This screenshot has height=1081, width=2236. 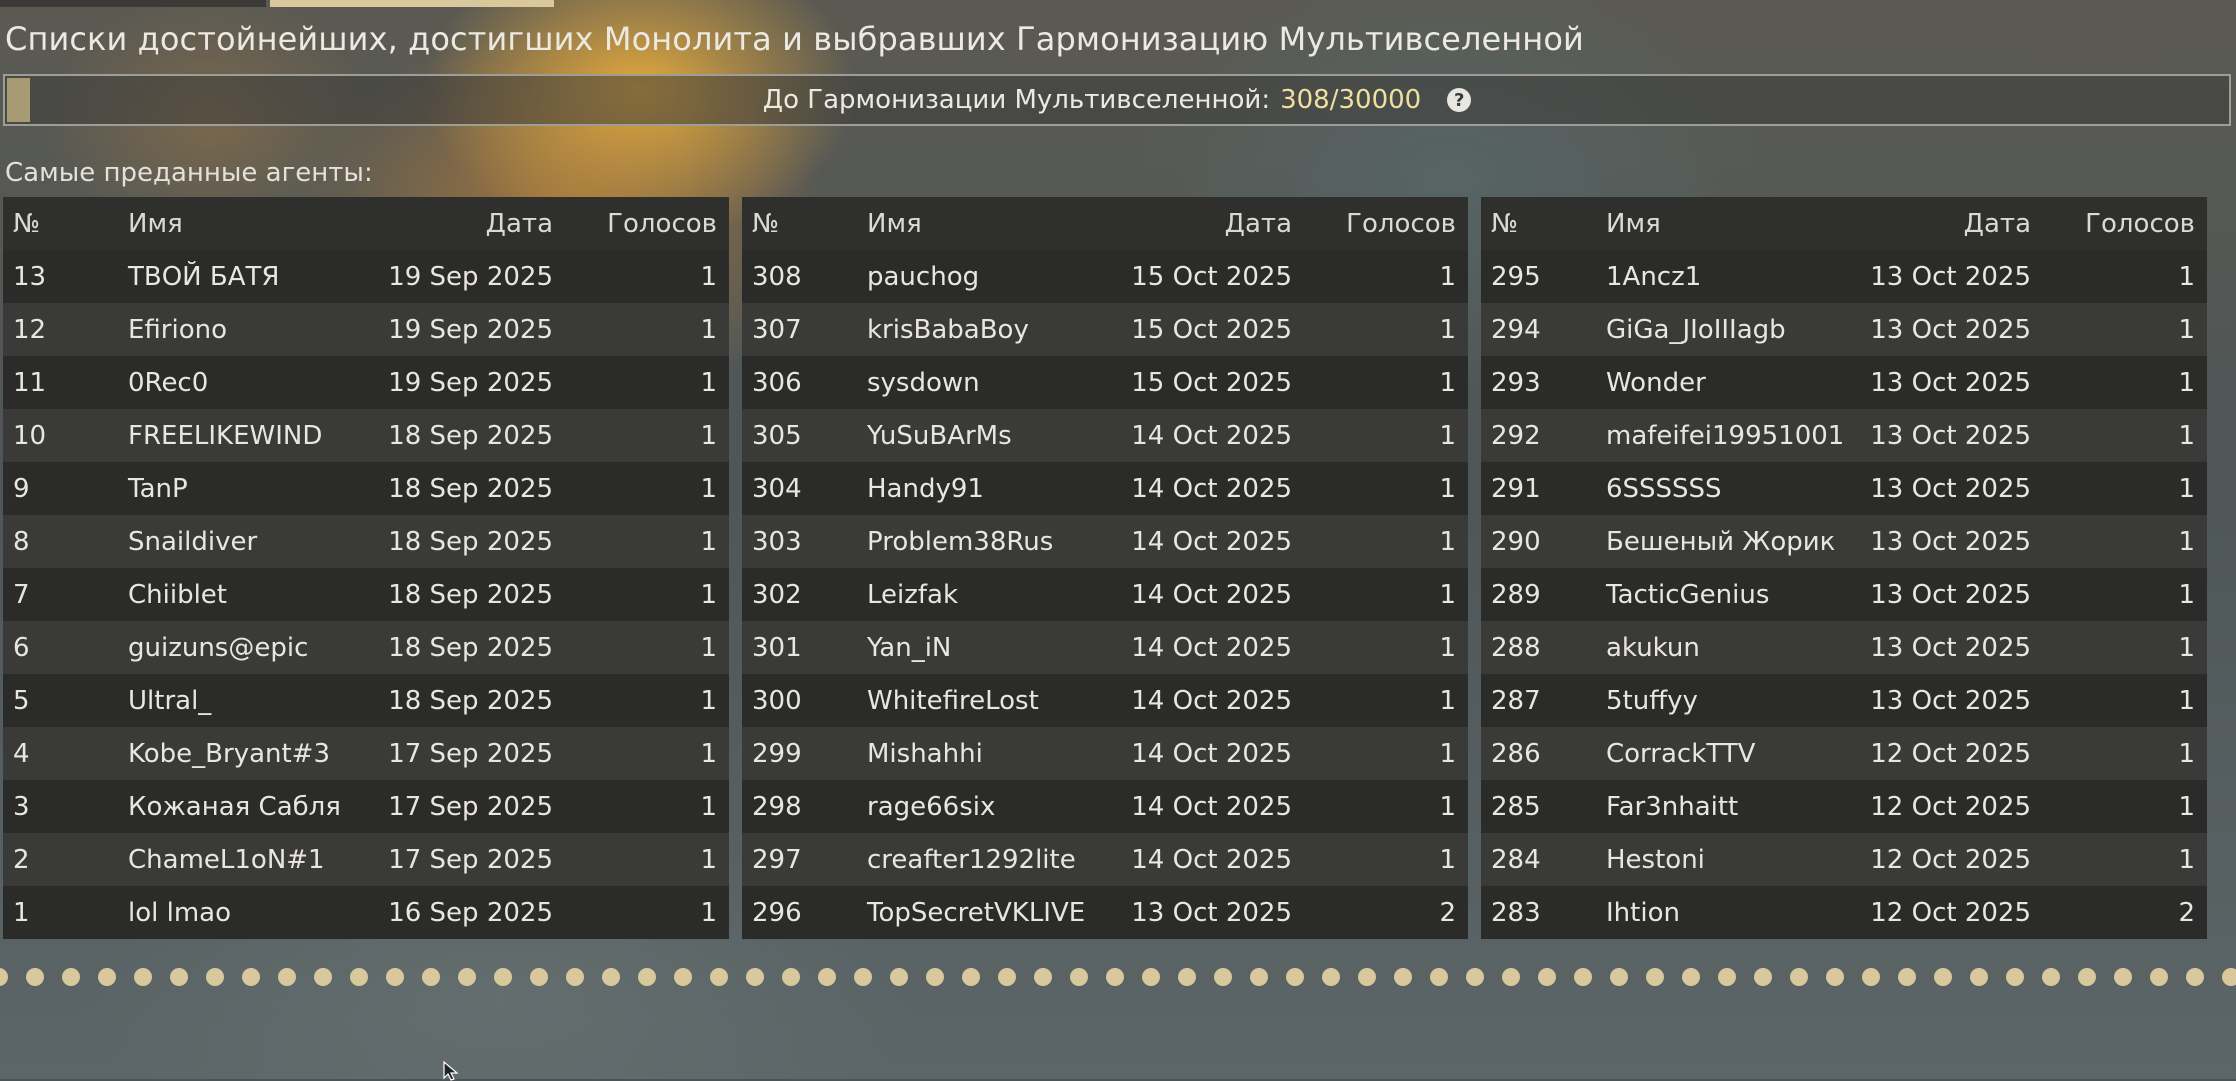 I want to click on table-header-row: № Имя Дата Голосов, so click(x=1105, y=223).